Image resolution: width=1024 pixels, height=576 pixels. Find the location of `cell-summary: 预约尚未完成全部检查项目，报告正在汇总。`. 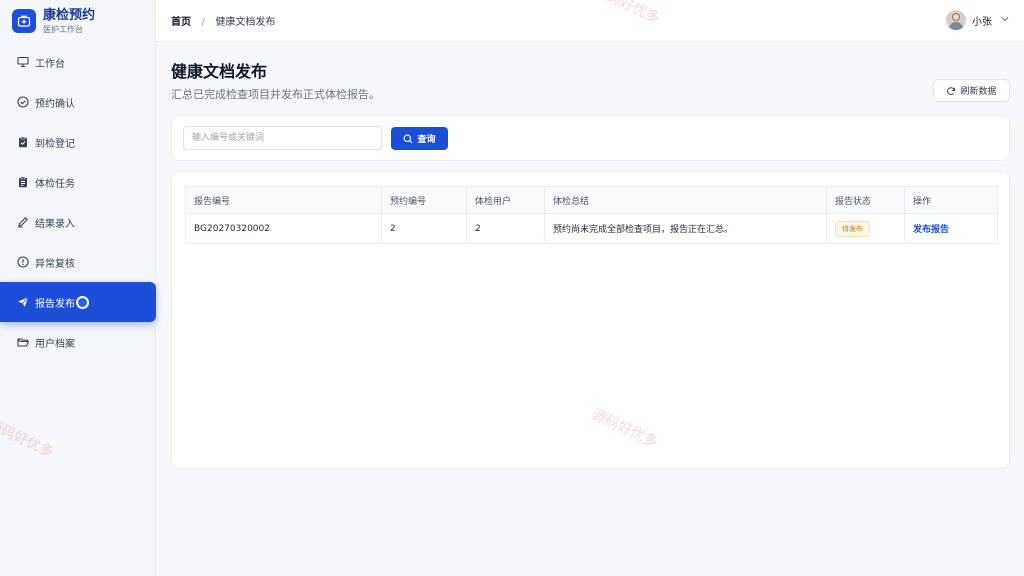

cell-summary: 预约尚未完成全部检查项目，报告正在汇总。 is located at coordinates (685, 228).